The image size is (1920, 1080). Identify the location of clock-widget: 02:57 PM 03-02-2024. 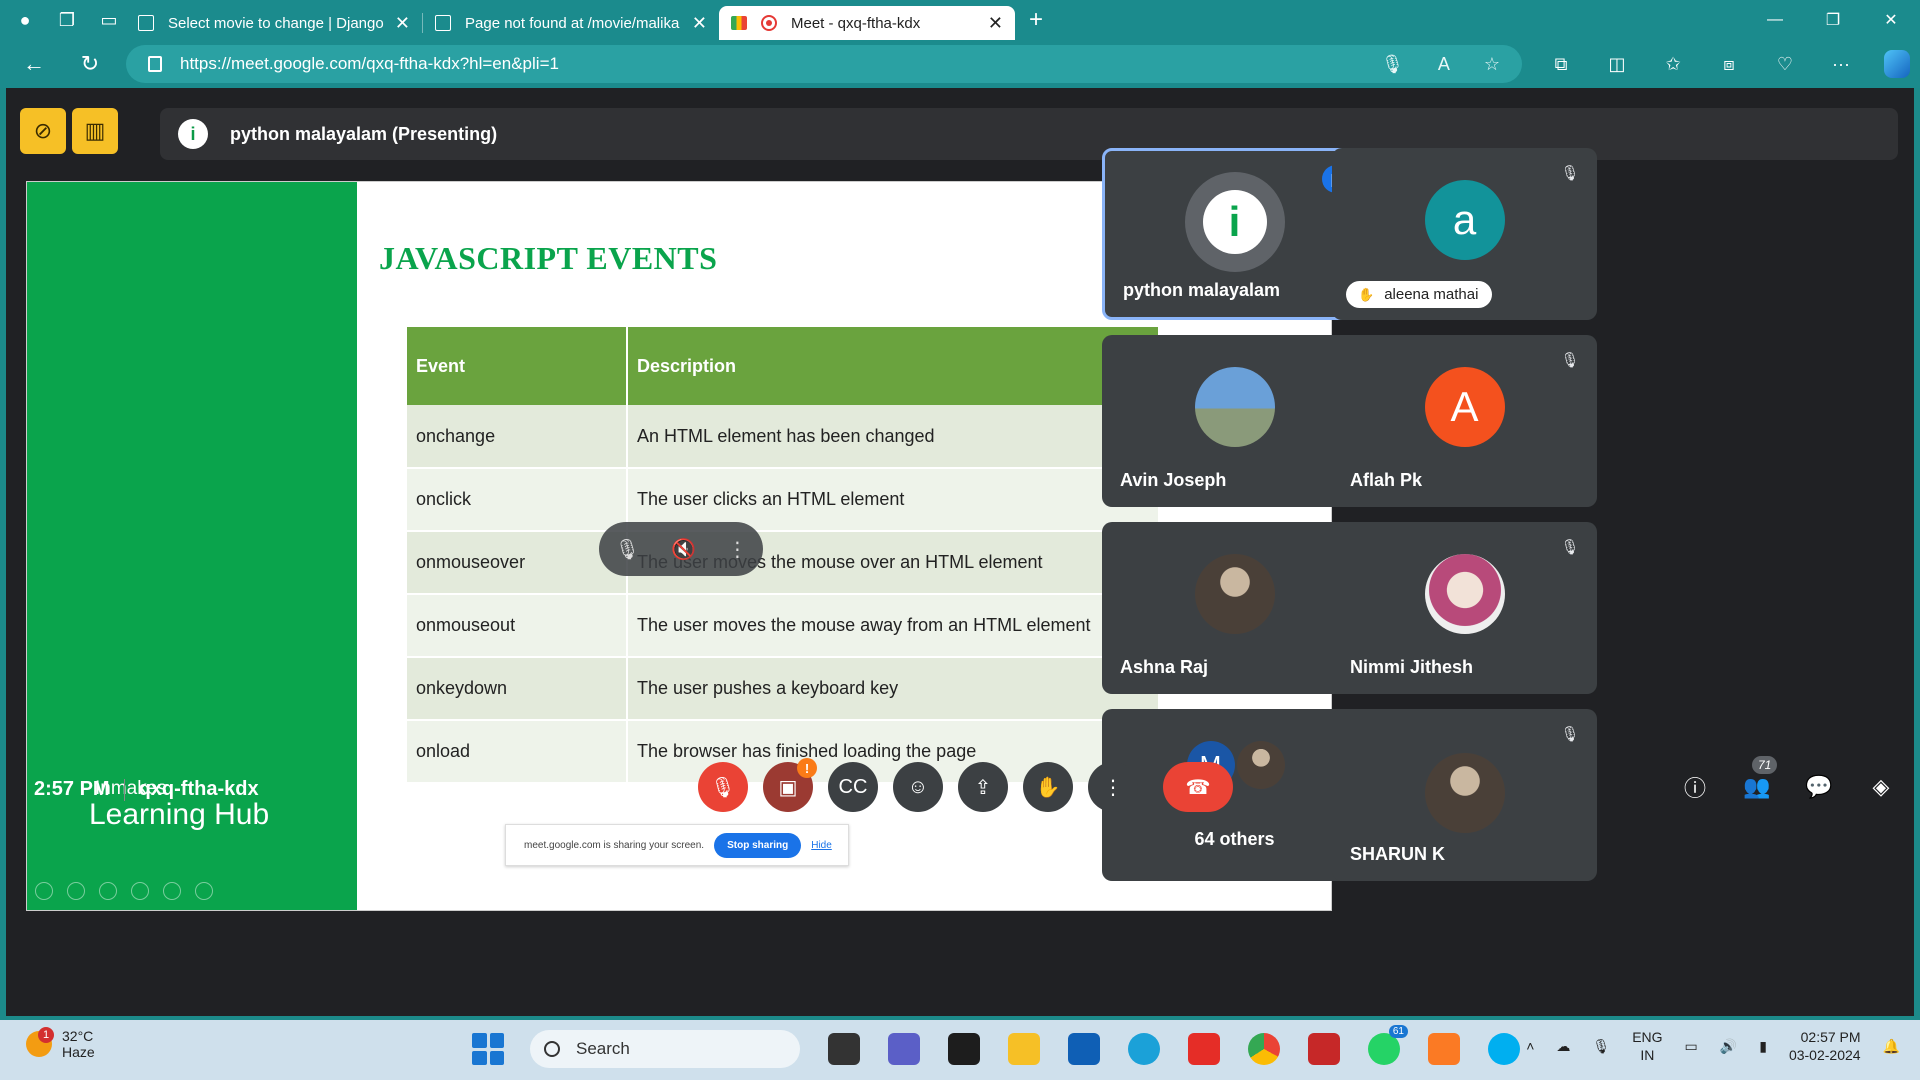
(1825, 1046).